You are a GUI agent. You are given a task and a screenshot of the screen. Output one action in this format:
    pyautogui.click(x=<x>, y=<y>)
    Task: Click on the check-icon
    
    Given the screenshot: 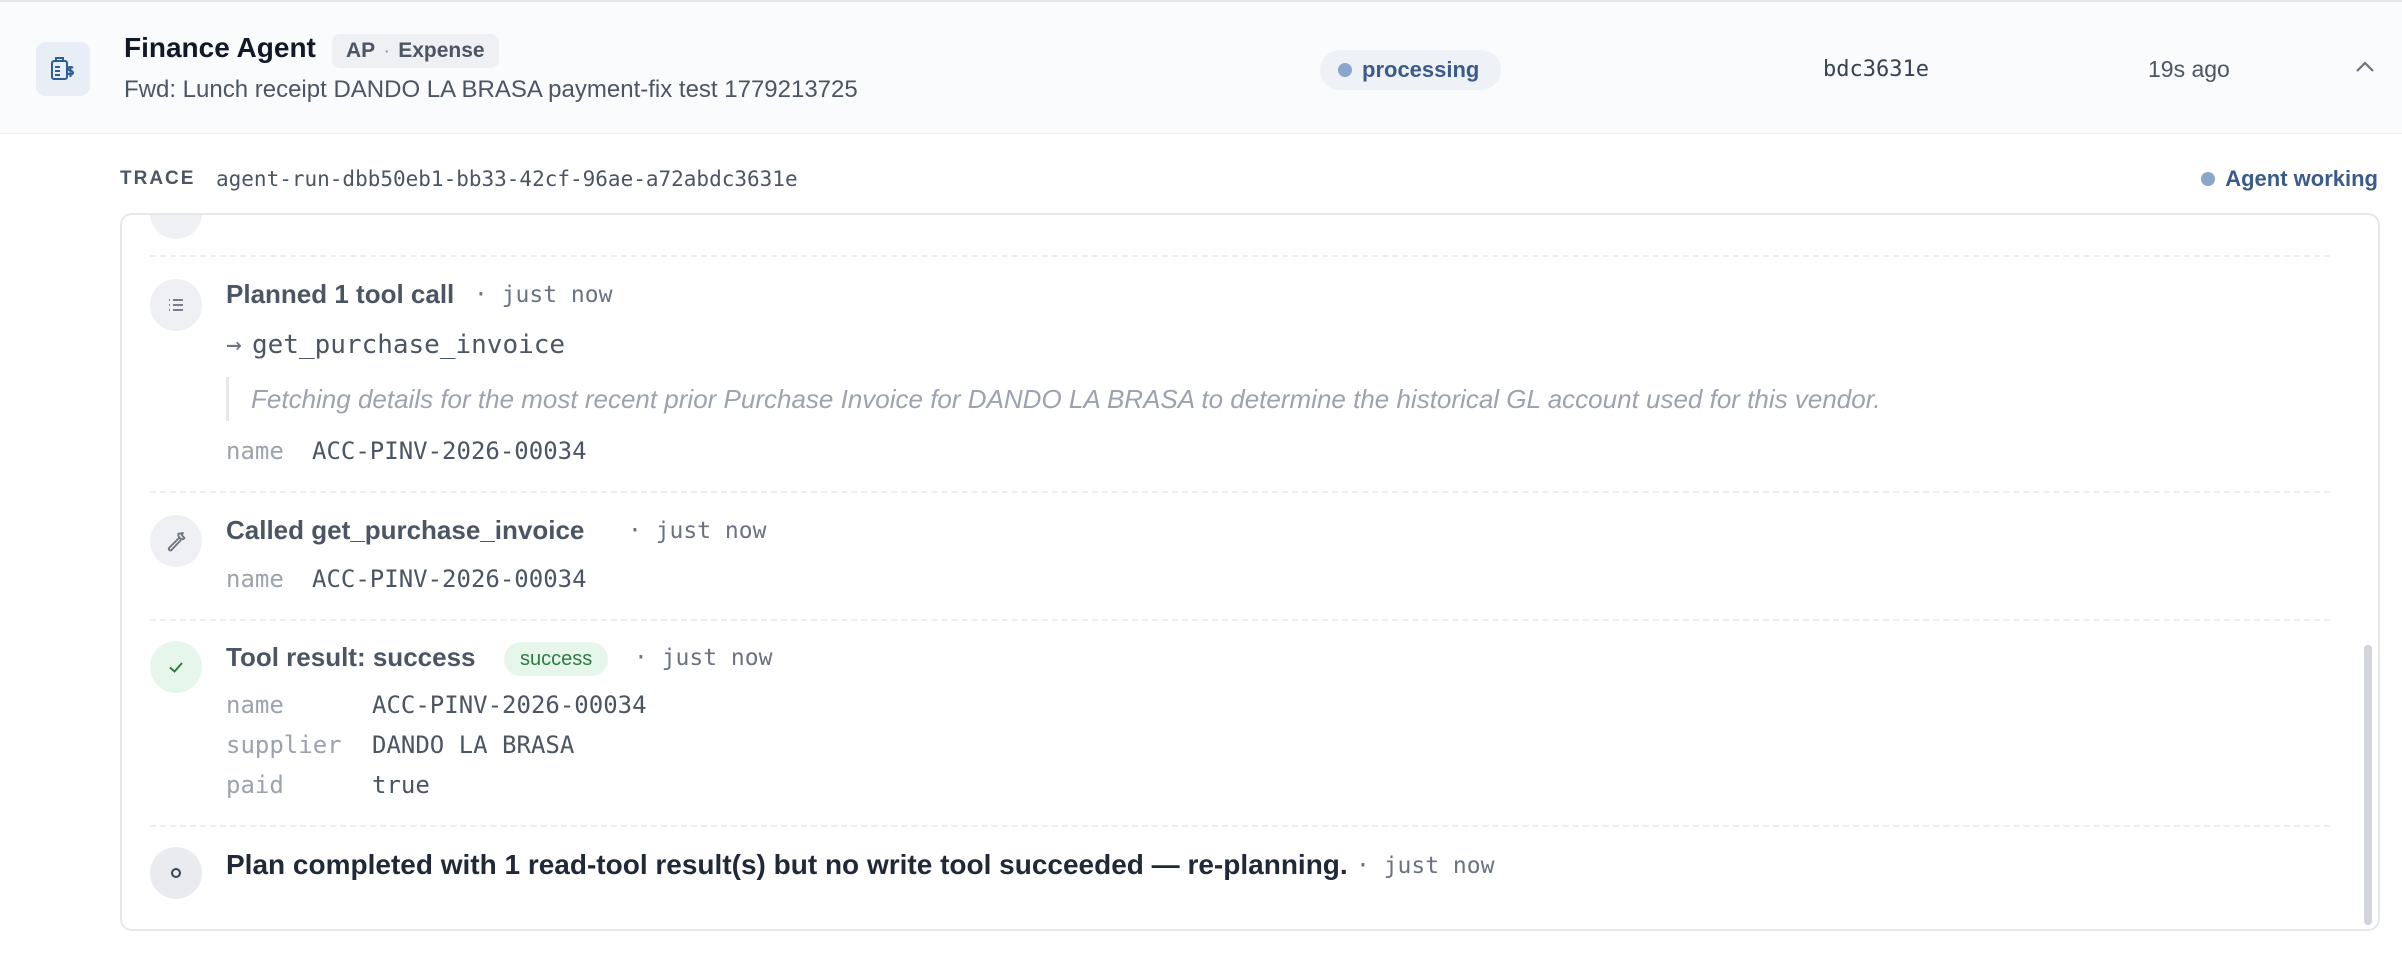 What is the action you would take?
    pyautogui.click(x=176, y=667)
    